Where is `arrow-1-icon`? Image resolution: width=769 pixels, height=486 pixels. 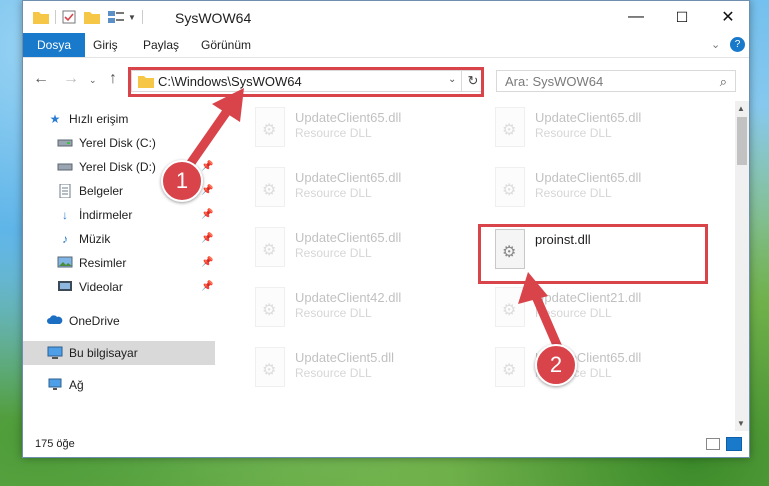
arrow-1-icon is located at coordinates (212, 131).